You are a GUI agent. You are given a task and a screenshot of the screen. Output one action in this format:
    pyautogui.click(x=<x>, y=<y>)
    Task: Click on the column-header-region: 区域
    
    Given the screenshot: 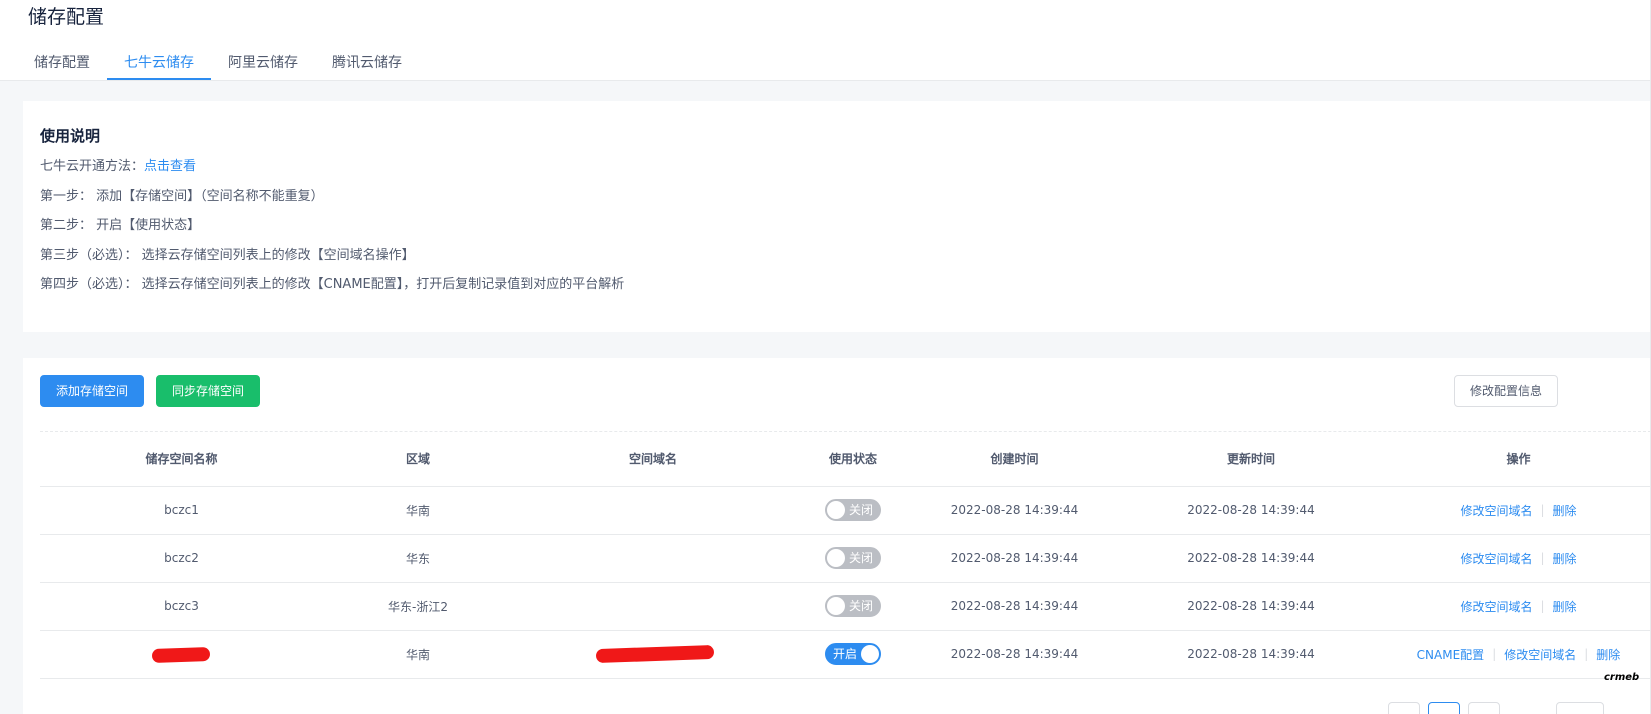 What is the action you would take?
    pyautogui.click(x=418, y=459)
    